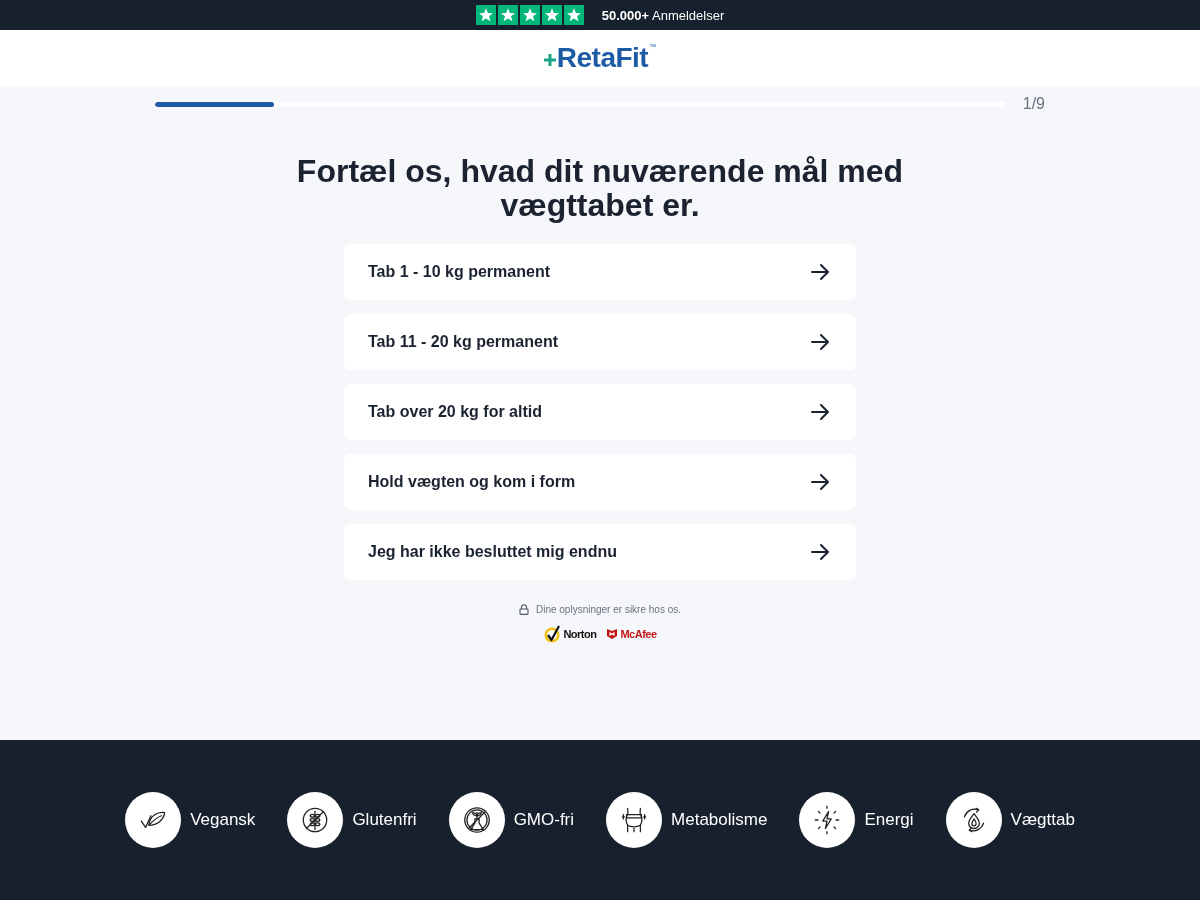  I want to click on answer-option: Tab 11 - 20 kg permanent, so click(600, 342).